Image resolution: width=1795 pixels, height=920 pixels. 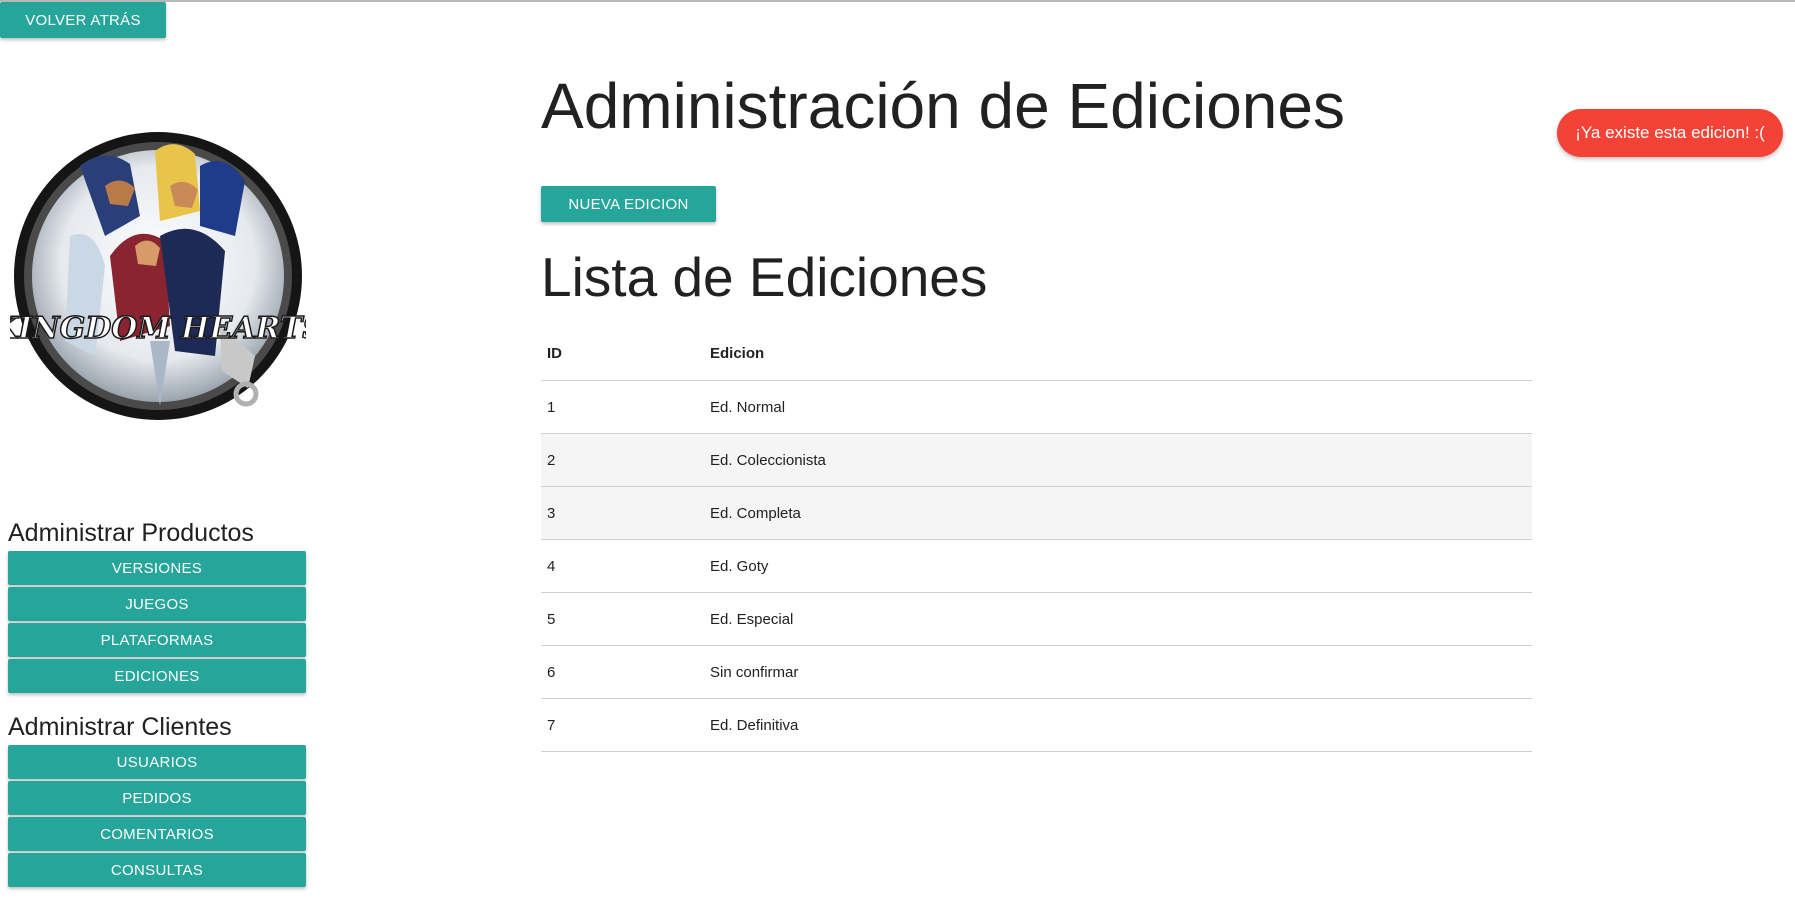 I want to click on new-edition-button: Nueva edicion, so click(x=628, y=204).